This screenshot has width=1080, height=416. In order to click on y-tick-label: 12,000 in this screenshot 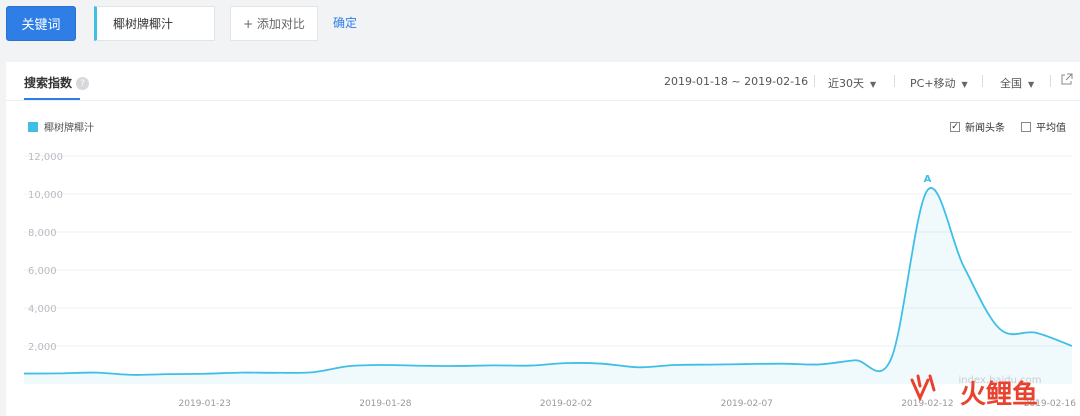, I will do `click(45, 157)`.